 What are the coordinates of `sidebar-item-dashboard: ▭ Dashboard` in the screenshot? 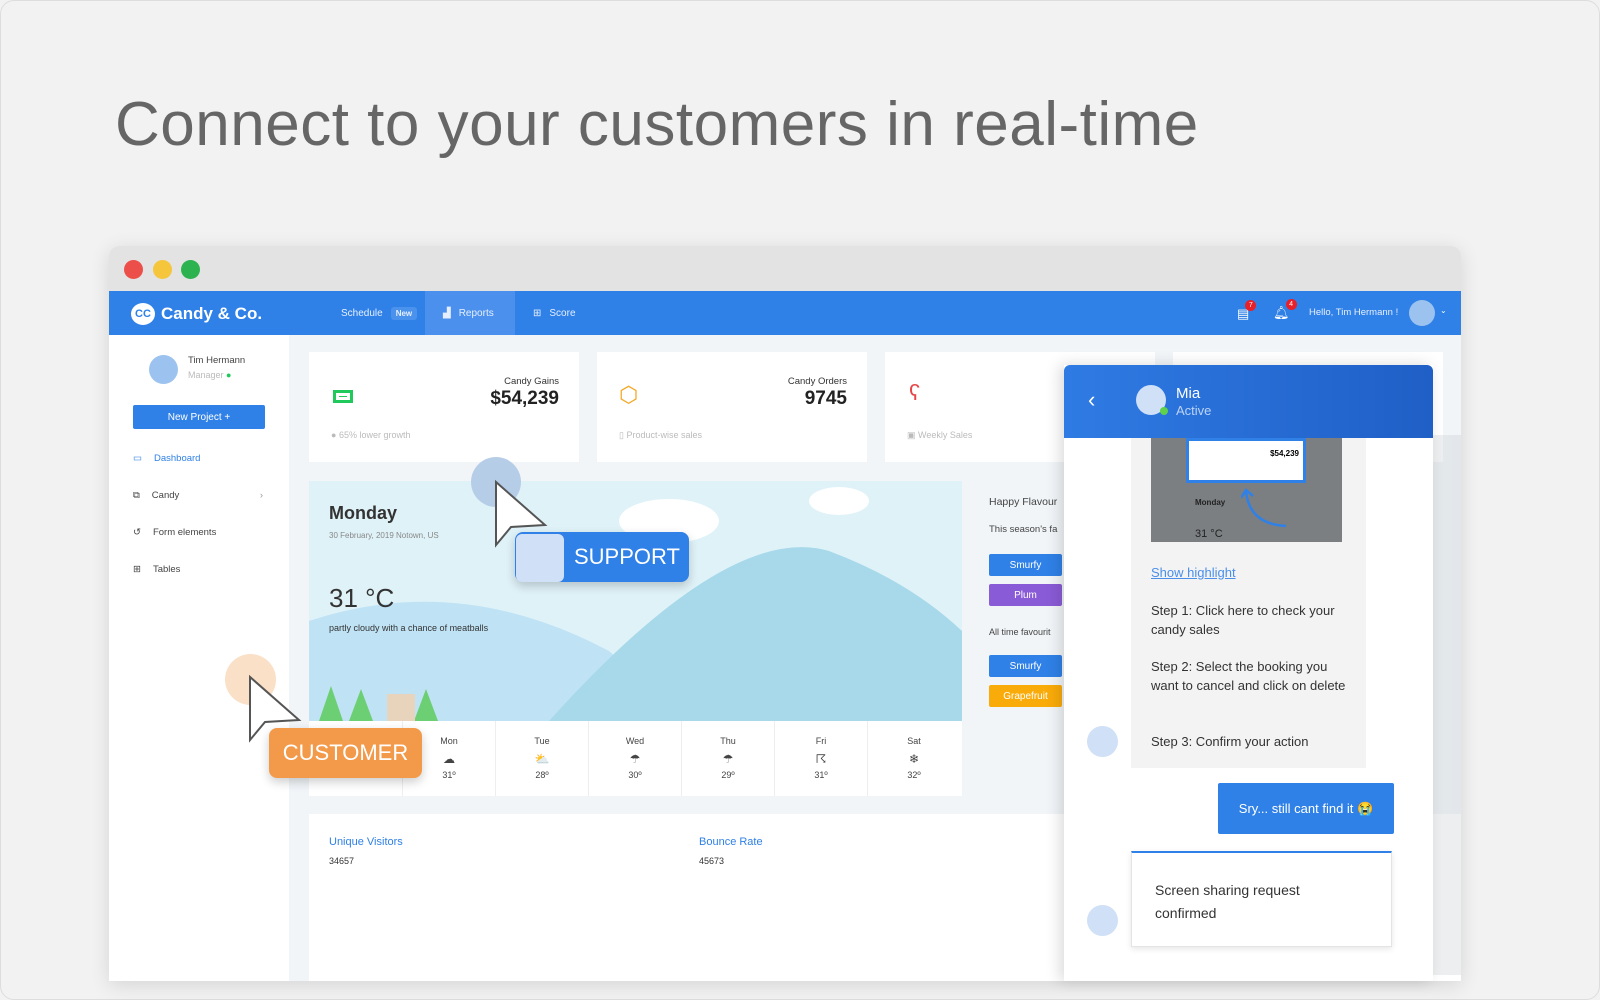 It's located at (198, 458).